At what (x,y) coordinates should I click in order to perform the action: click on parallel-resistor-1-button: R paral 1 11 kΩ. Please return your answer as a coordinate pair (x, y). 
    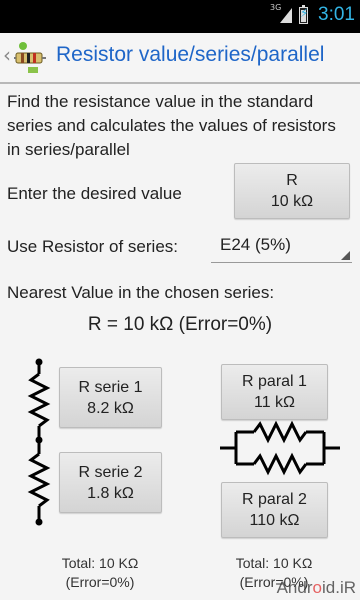
    Looking at the image, I should click on (274, 392).